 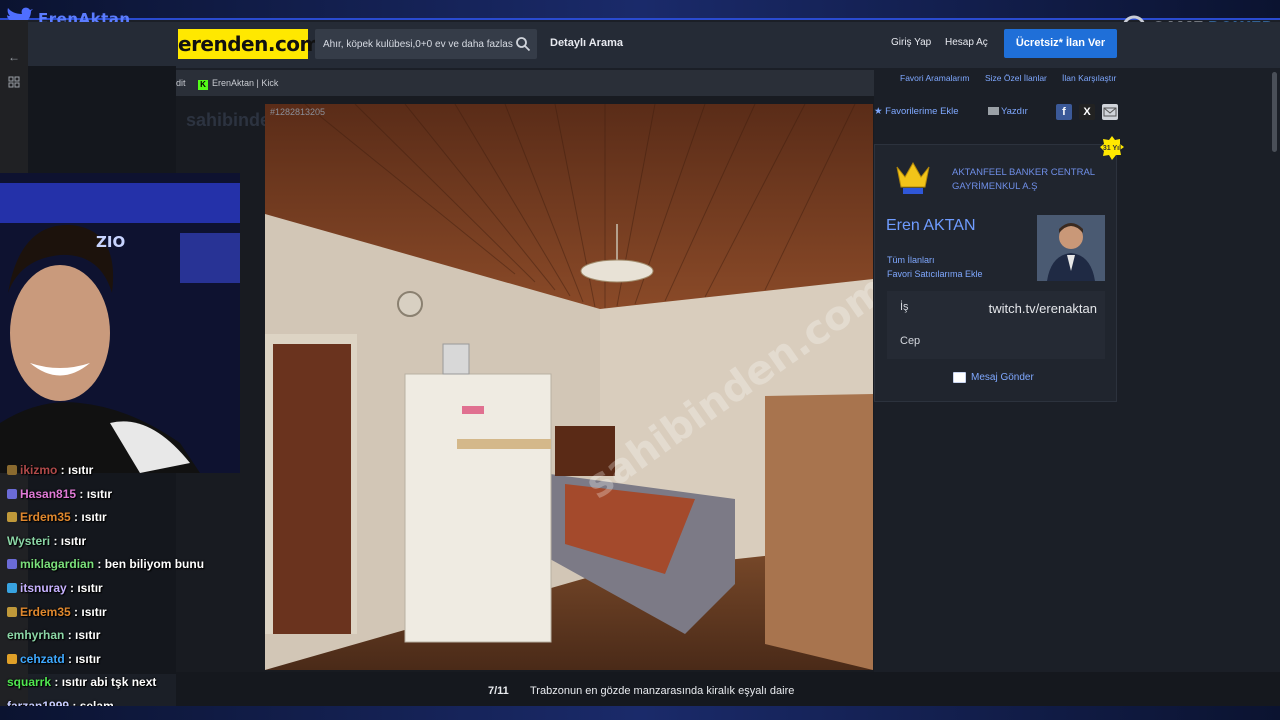 I want to click on mobile-phone-label: Cep, so click(x=910, y=341).